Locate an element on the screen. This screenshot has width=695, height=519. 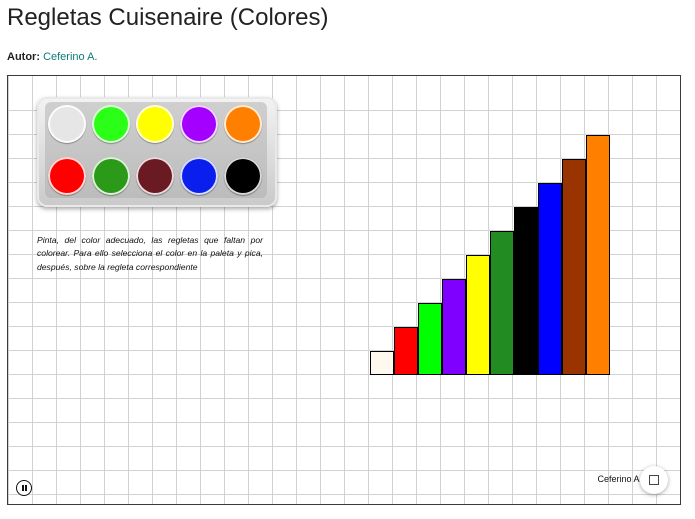
credit-text: Ceferino A. is located at coordinates (619, 479).